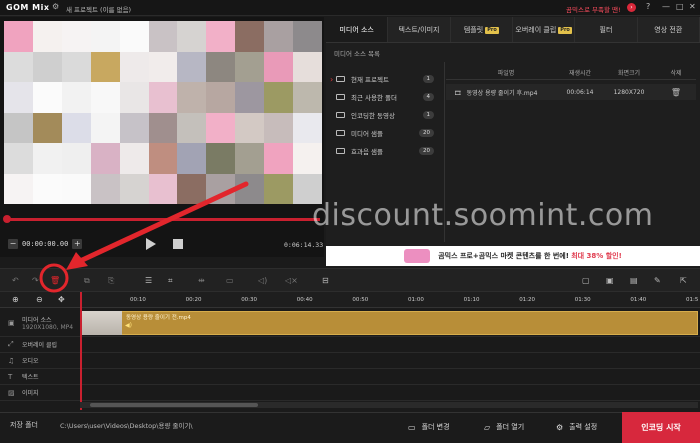 Image resolution: width=700 pixels, height=443 pixels. What do you see at coordinates (162, 223) in the screenshot?
I see `annotation-arrow-line` at bounding box center [162, 223].